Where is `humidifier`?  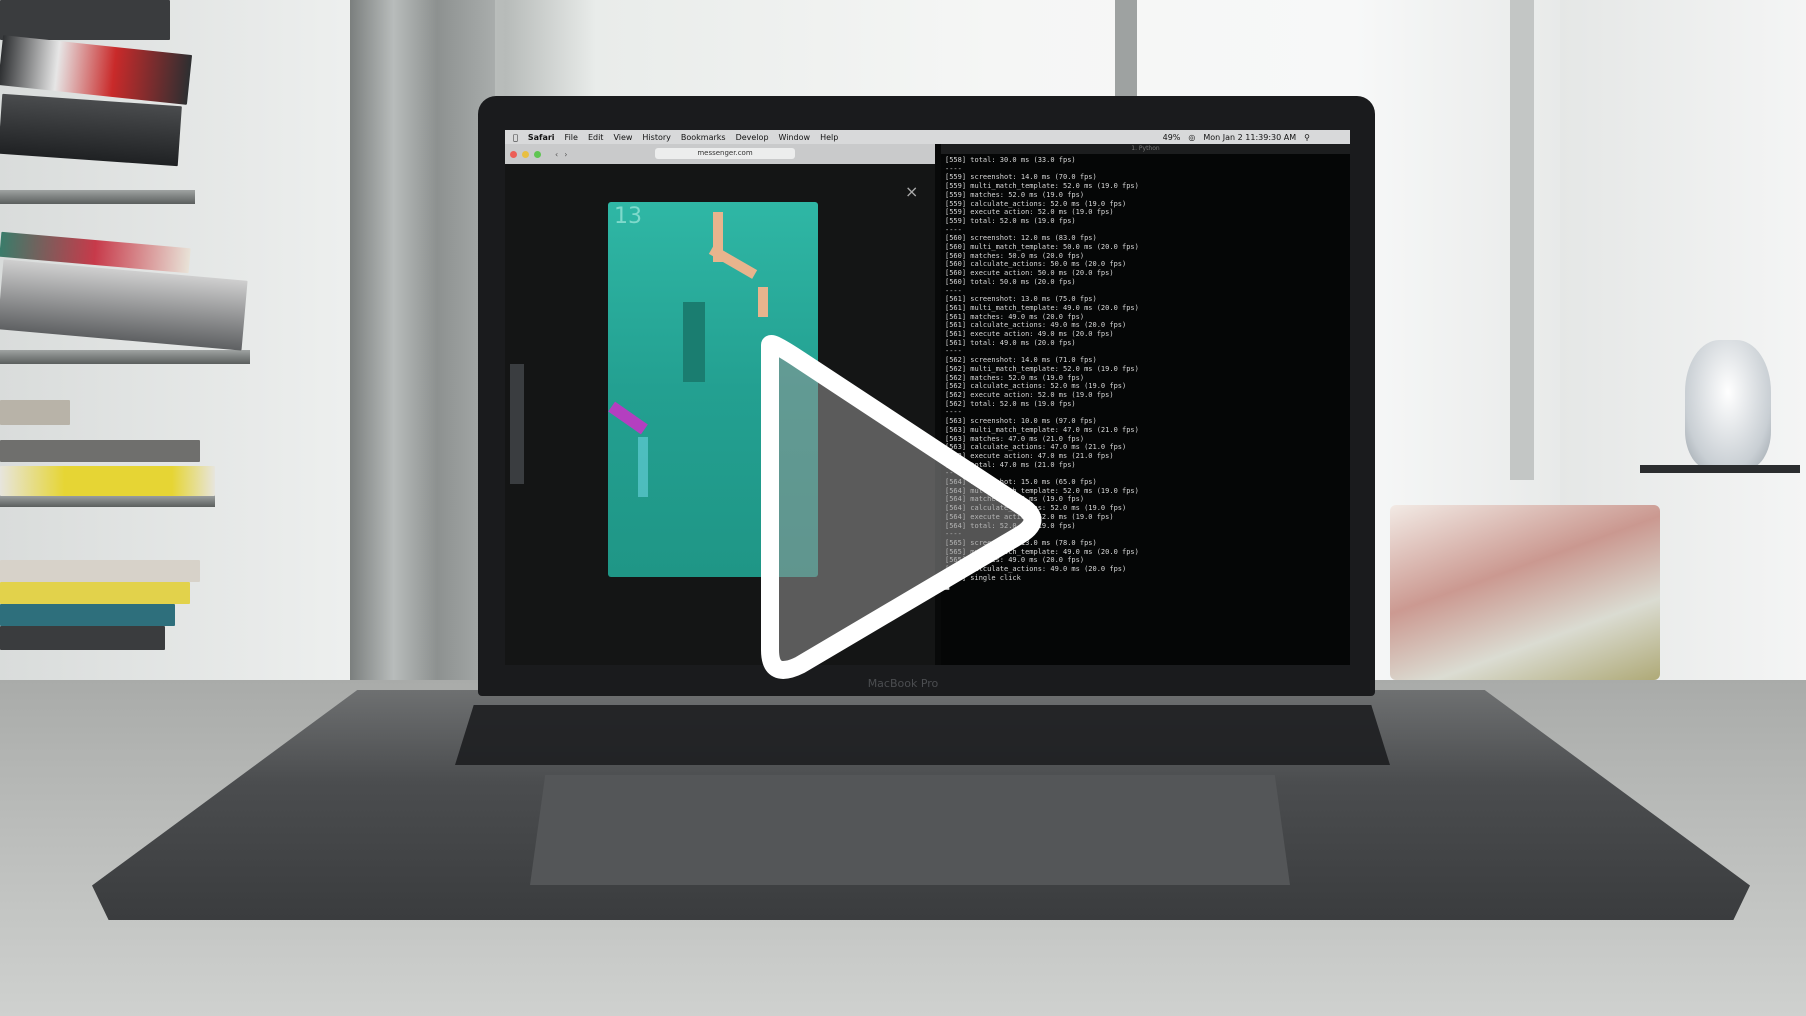
humidifier is located at coordinates (1728, 405).